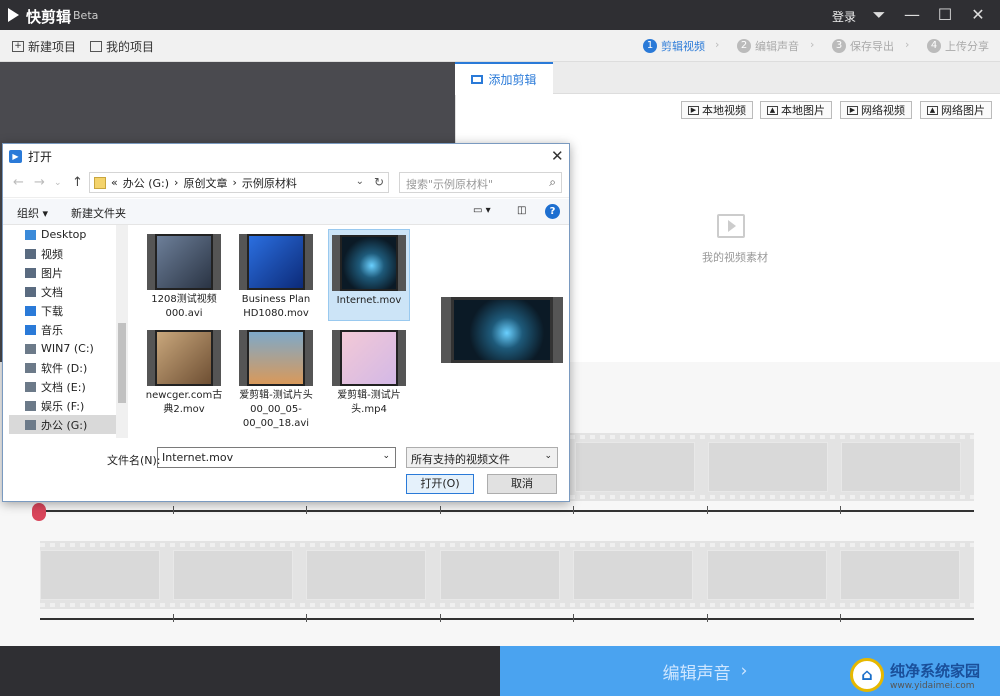 The width and height of the screenshot is (1000, 696). Describe the element at coordinates (552, 211) in the screenshot. I see `help-icon: ?` at that location.